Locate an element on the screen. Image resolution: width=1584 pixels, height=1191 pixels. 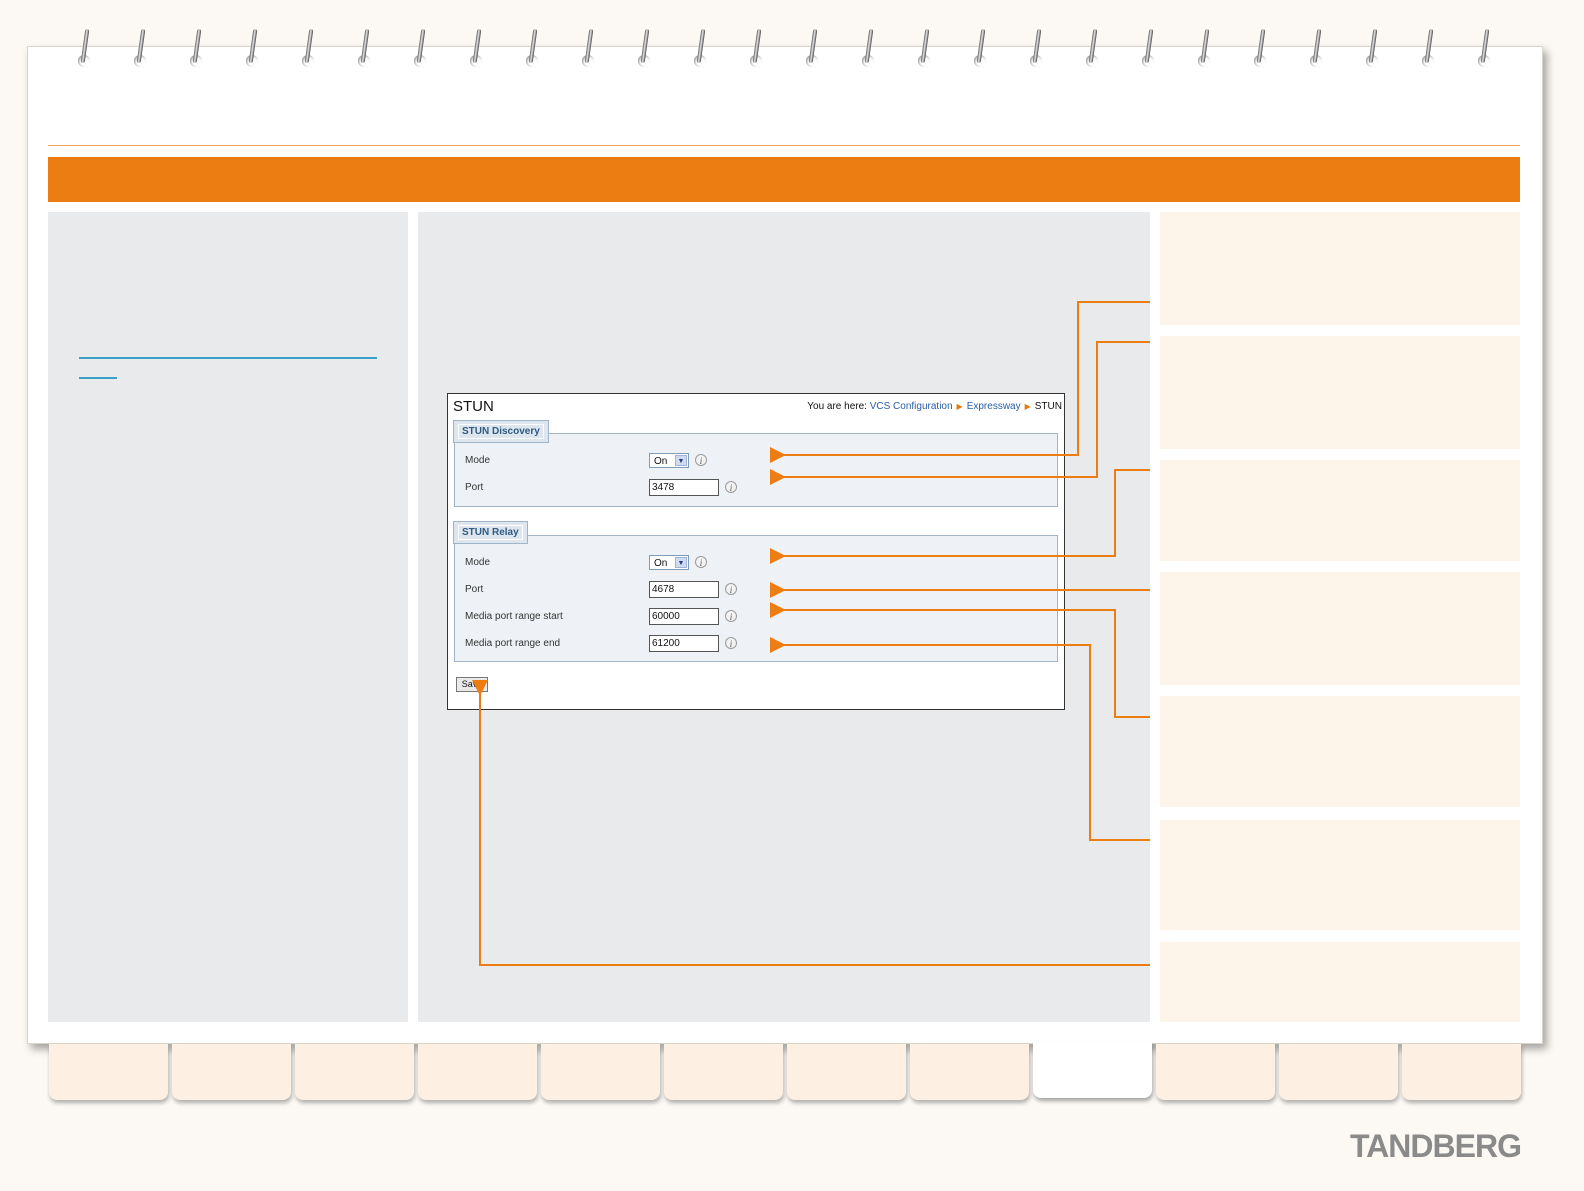
stun-discovery-legend-text: STUN Discovery is located at coordinates (501, 431).